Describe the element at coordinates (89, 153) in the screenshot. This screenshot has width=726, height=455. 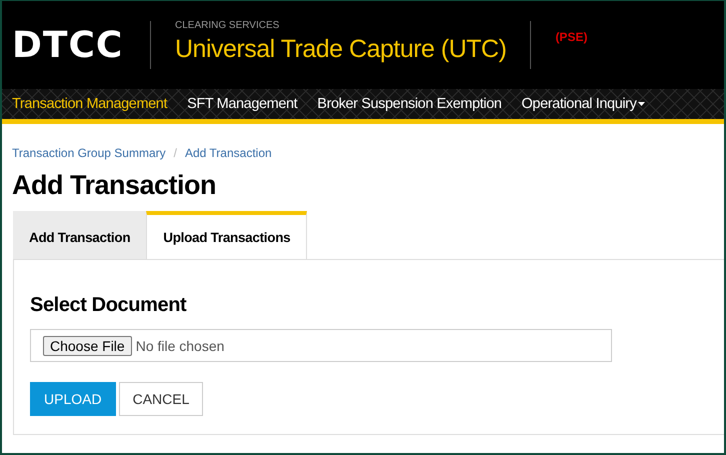
I see `breadcrumb-link: Transaction Group Summary` at that location.